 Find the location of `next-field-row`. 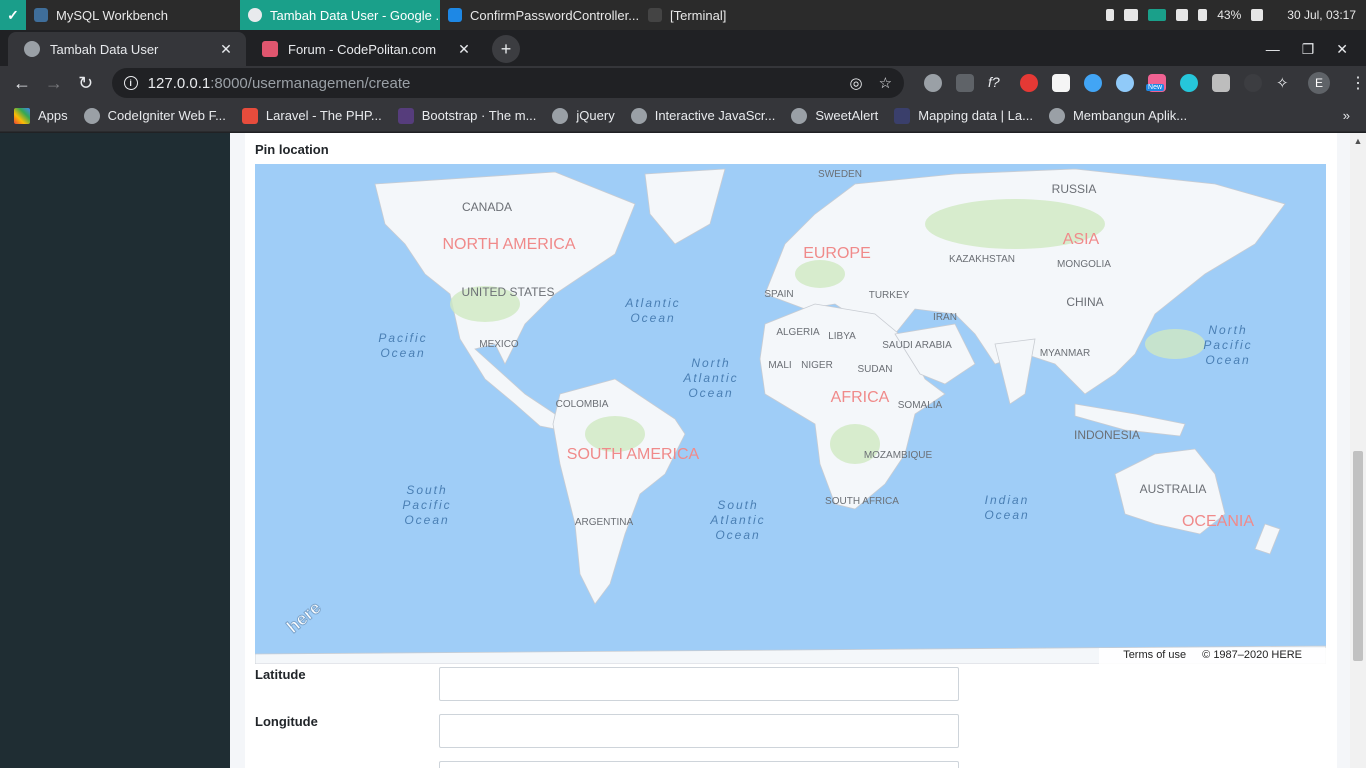

next-field-row is located at coordinates (607, 764).